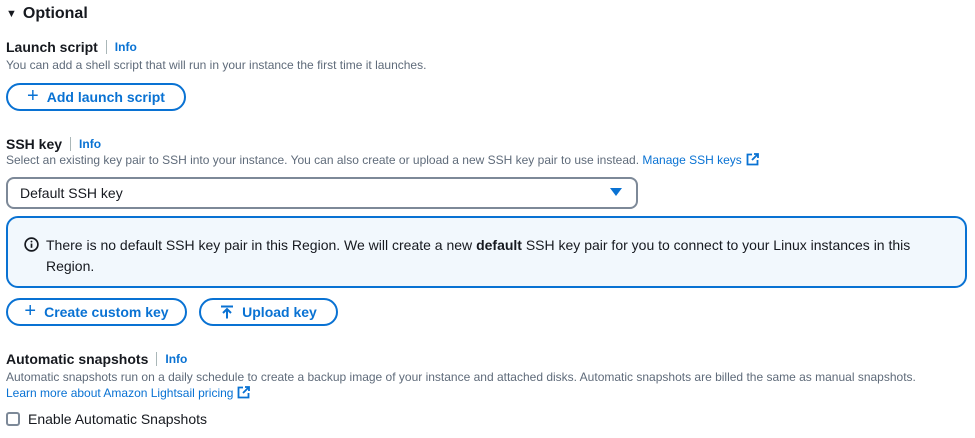  Describe the element at coordinates (55, 13) in the screenshot. I see `section-title: Optional` at that location.